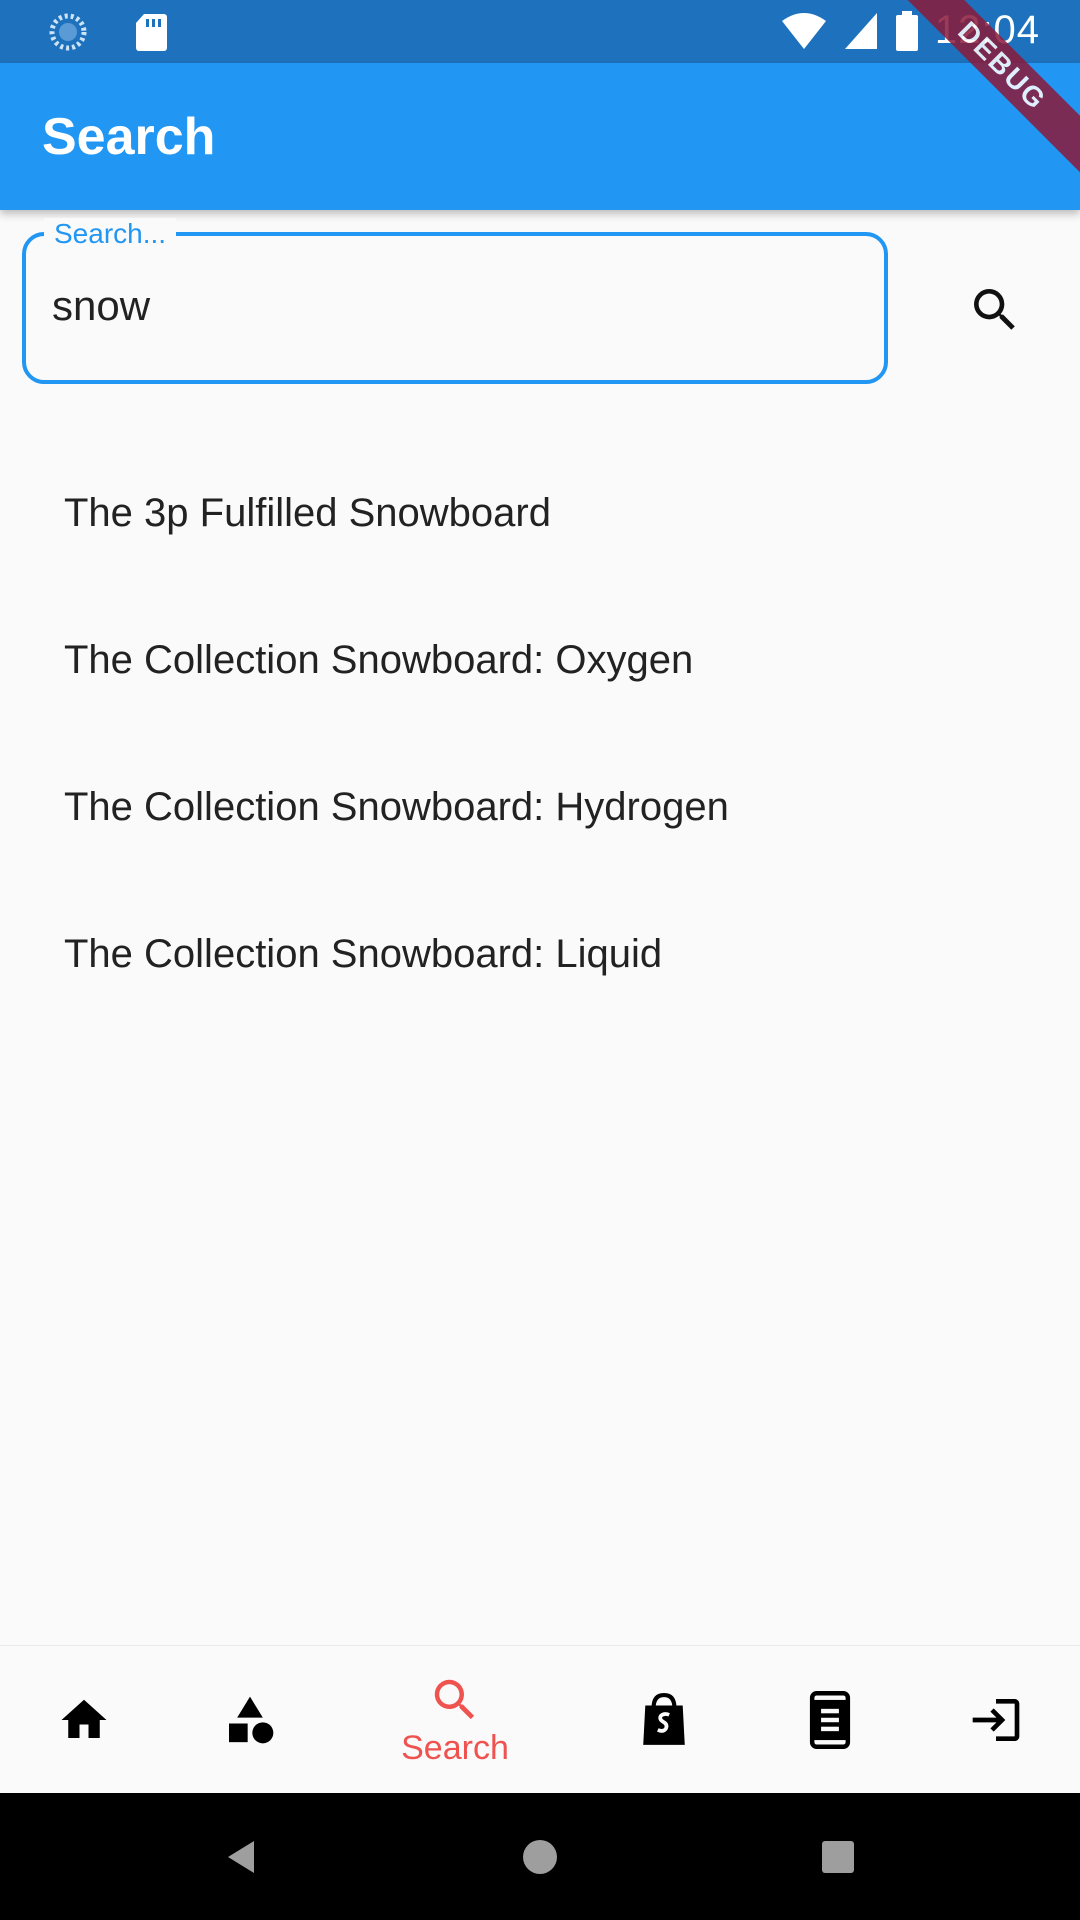 This screenshot has height=1920, width=1080. I want to click on search-button, so click(995, 310).